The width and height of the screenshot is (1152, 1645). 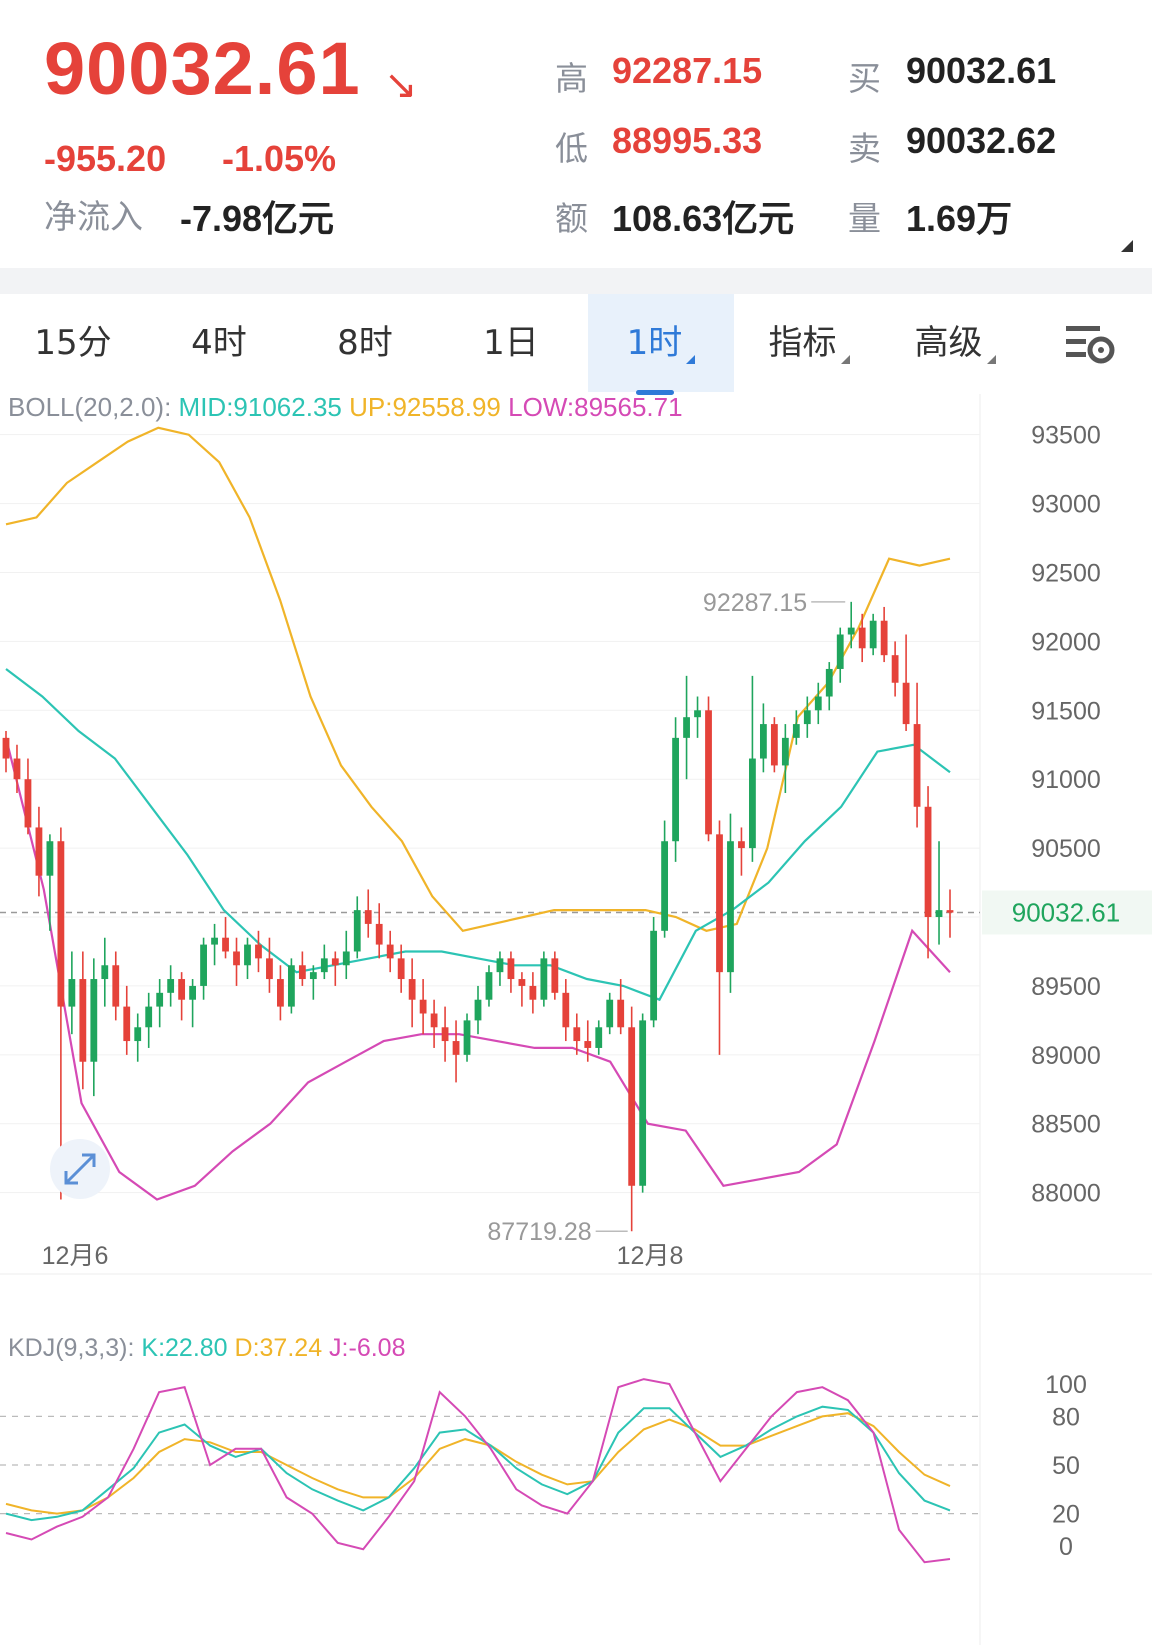 I want to click on period-tabs: 15分 4时 8时 1日 1时 指标 高级, so click(x=576, y=343).